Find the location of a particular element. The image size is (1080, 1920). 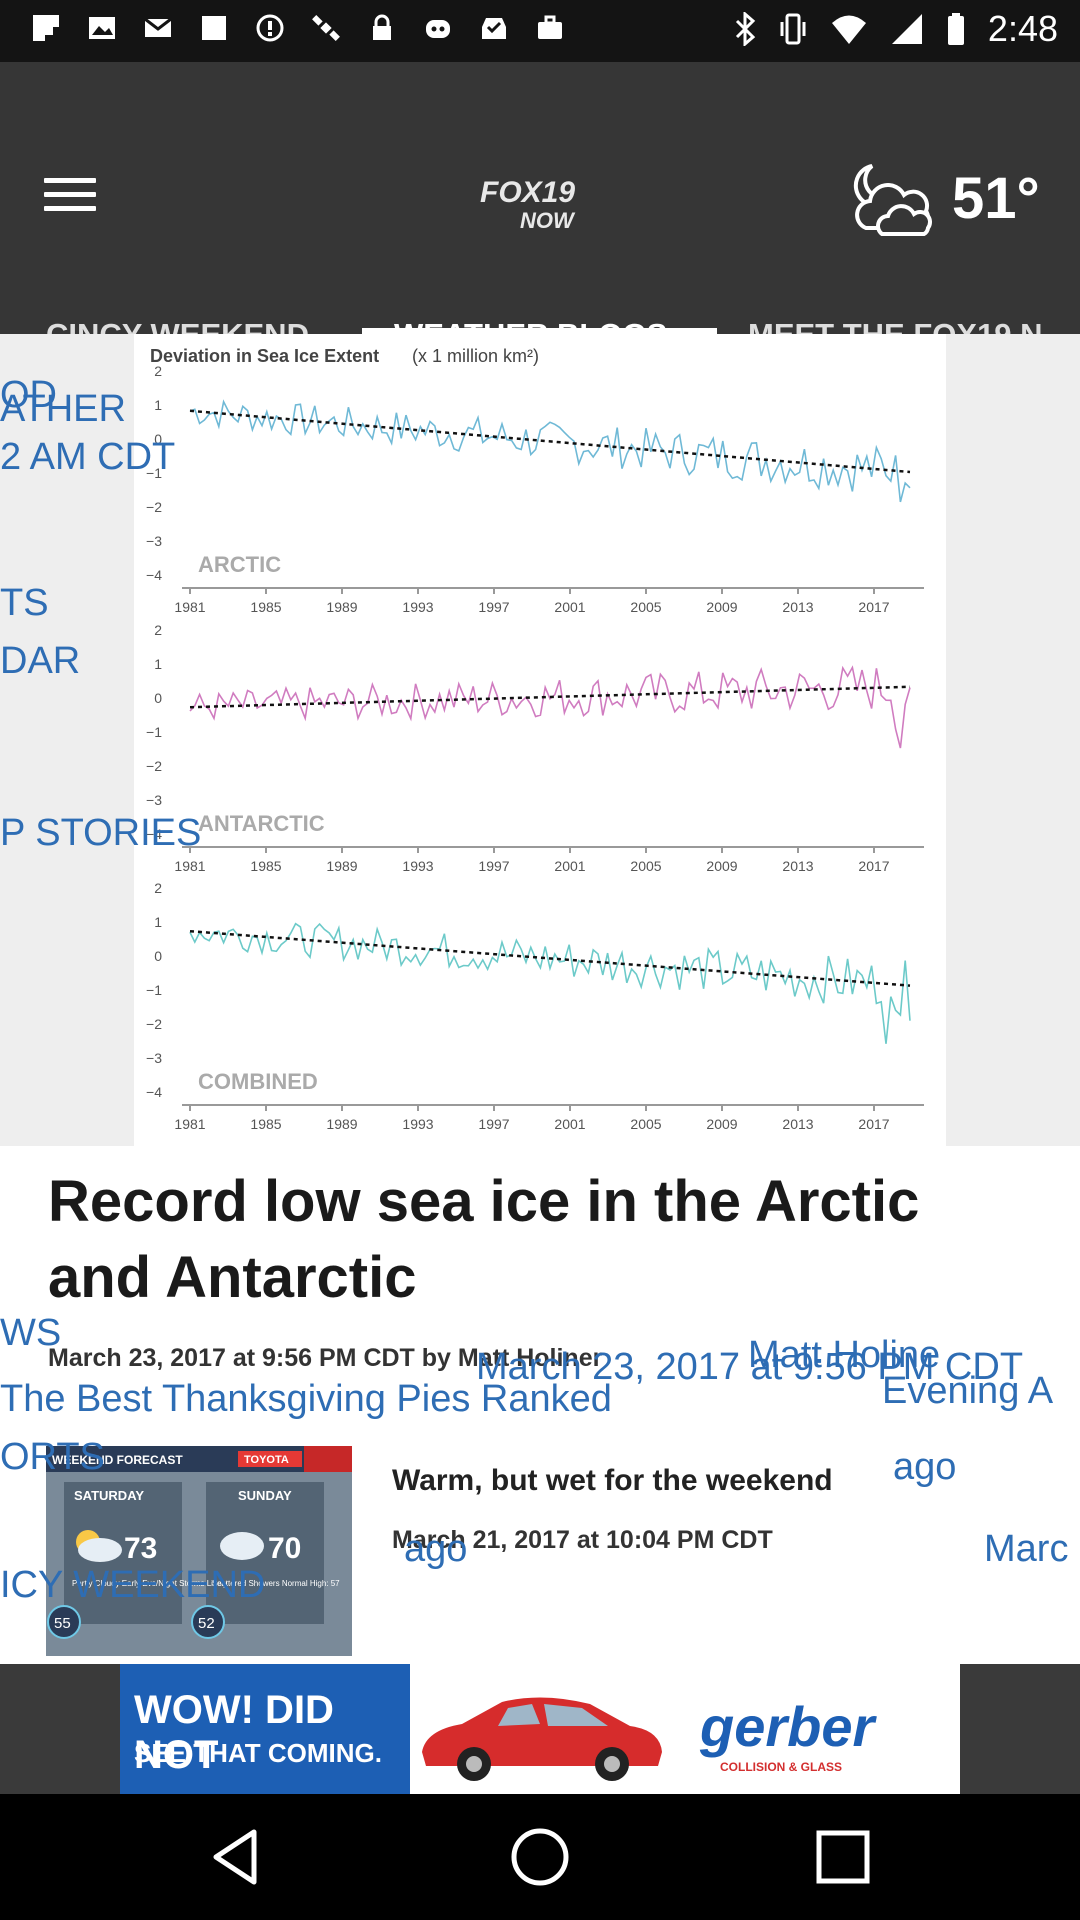

trend-line is located at coordinates (550, 697).